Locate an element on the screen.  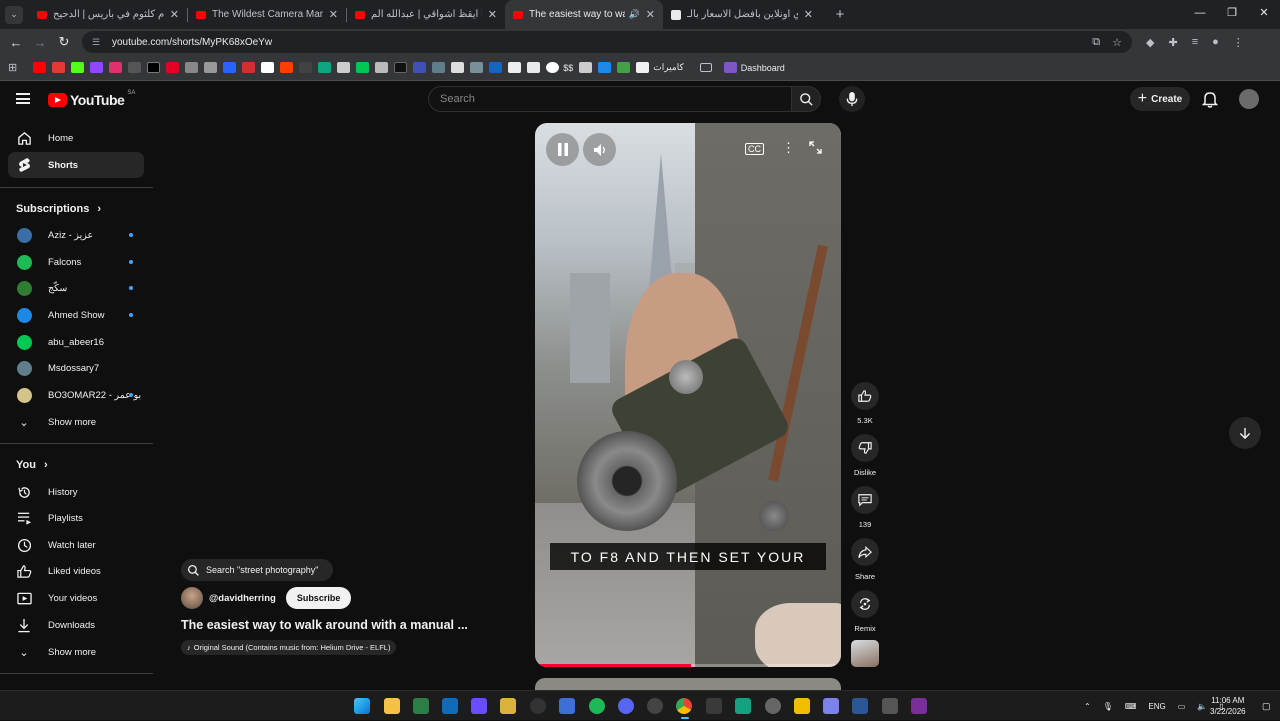
keyboard-icon: ⌨ is located at coordinates (1131, 706).